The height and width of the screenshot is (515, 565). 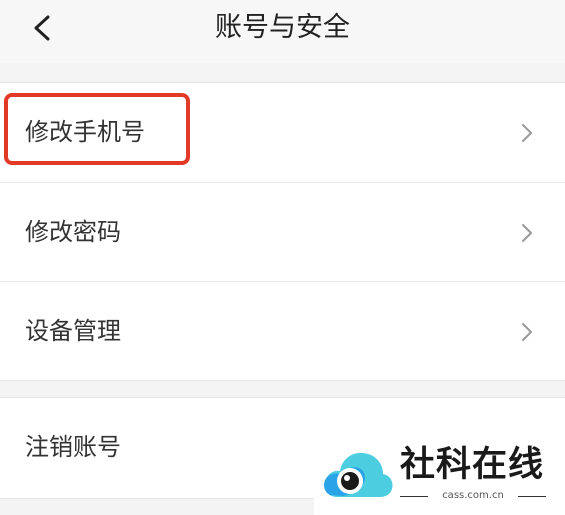 I want to click on watermark-name: 社科在线, so click(x=472, y=465).